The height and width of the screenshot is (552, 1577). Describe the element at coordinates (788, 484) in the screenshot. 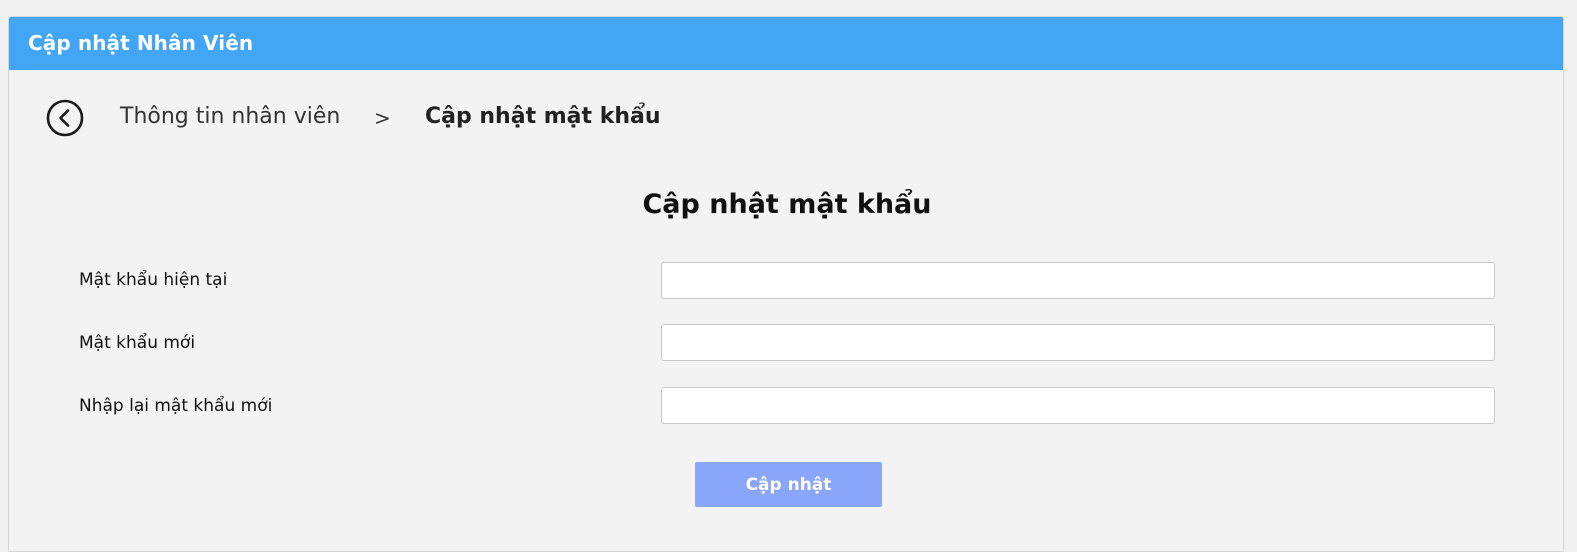

I see `update-button: Cập nhật` at that location.